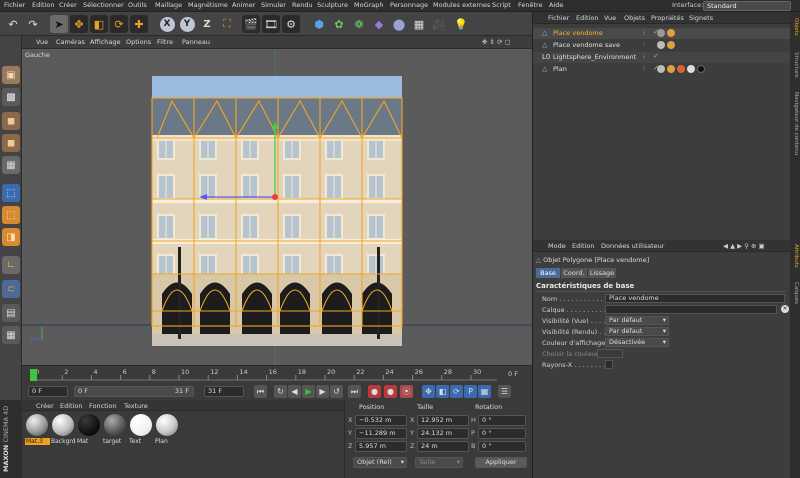 The height and width of the screenshot is (478, 800). What do you see at coordinates (11, 75) in the screenshot?
I see `make-editable-icon: ▣` at bounding box center [11, 75].